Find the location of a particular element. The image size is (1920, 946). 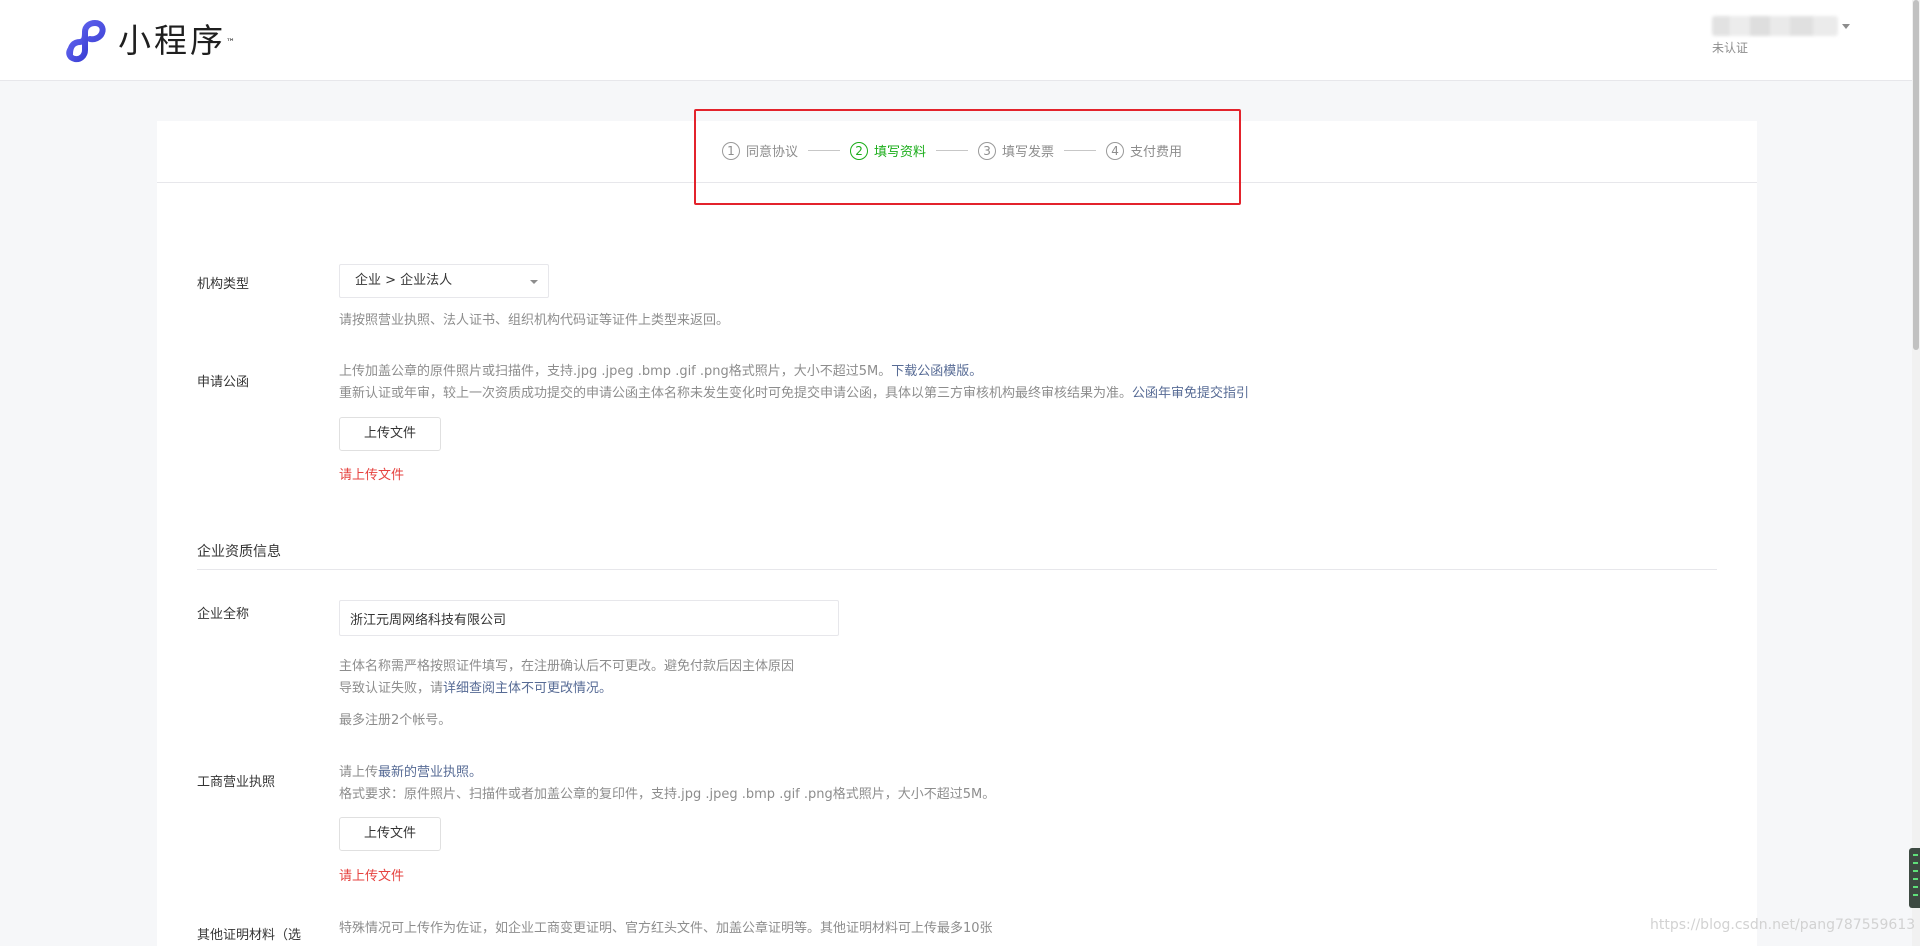

company-name-tip-2: 导致认证失败，请详细查阅主体不可更改情况。 is located at coordinates (476, 688).